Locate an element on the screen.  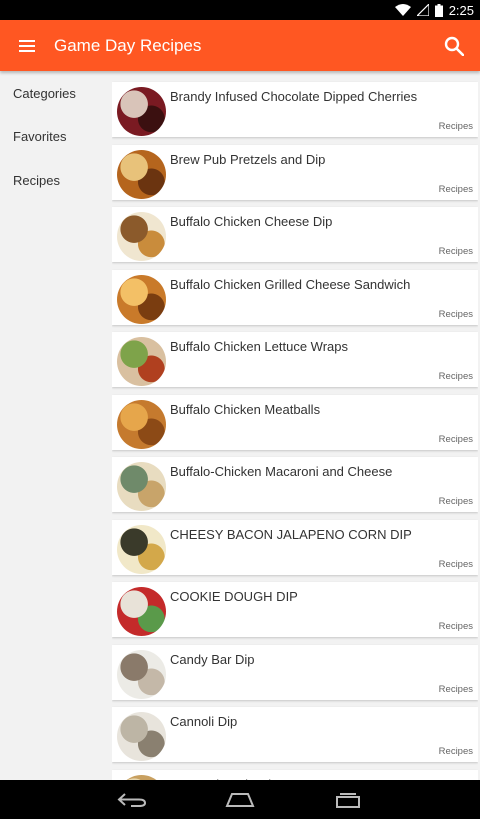
wifi-icon is located at coordinates (402, 10).